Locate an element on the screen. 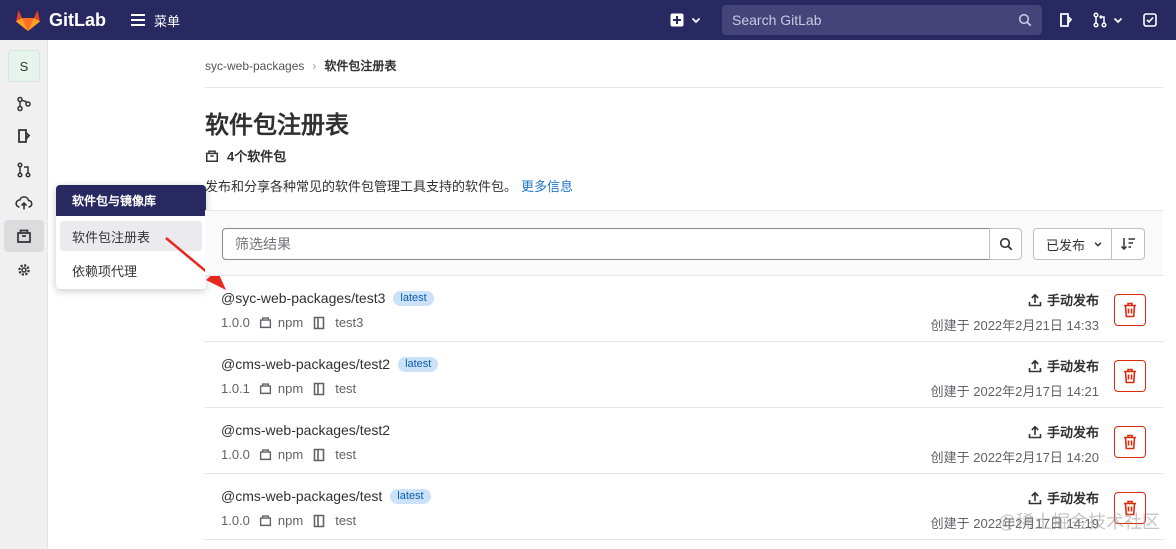 The image size is (1176, 549). created-timestamp: 创建于 2022年2月21日 14:33 is located at coordinates (1014, 325).